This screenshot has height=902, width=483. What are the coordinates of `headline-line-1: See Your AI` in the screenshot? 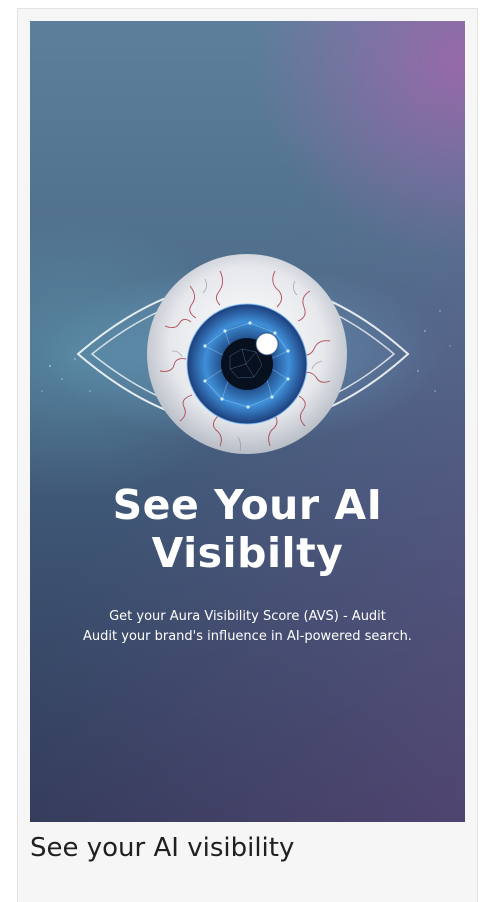 It's located at (247, 505).